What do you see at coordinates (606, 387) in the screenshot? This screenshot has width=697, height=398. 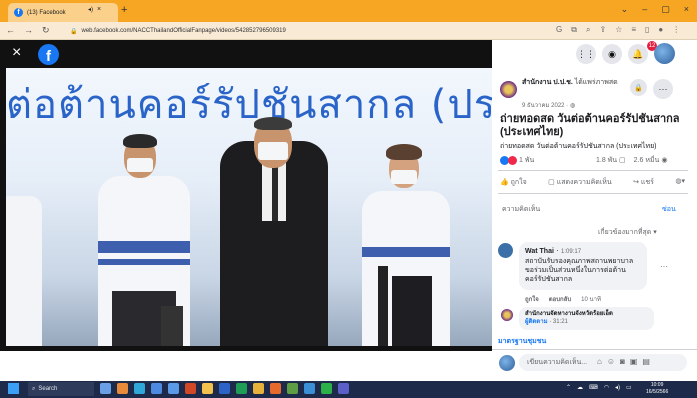 I see `wifi-icon: ◠` at bounding box center [606, 387].